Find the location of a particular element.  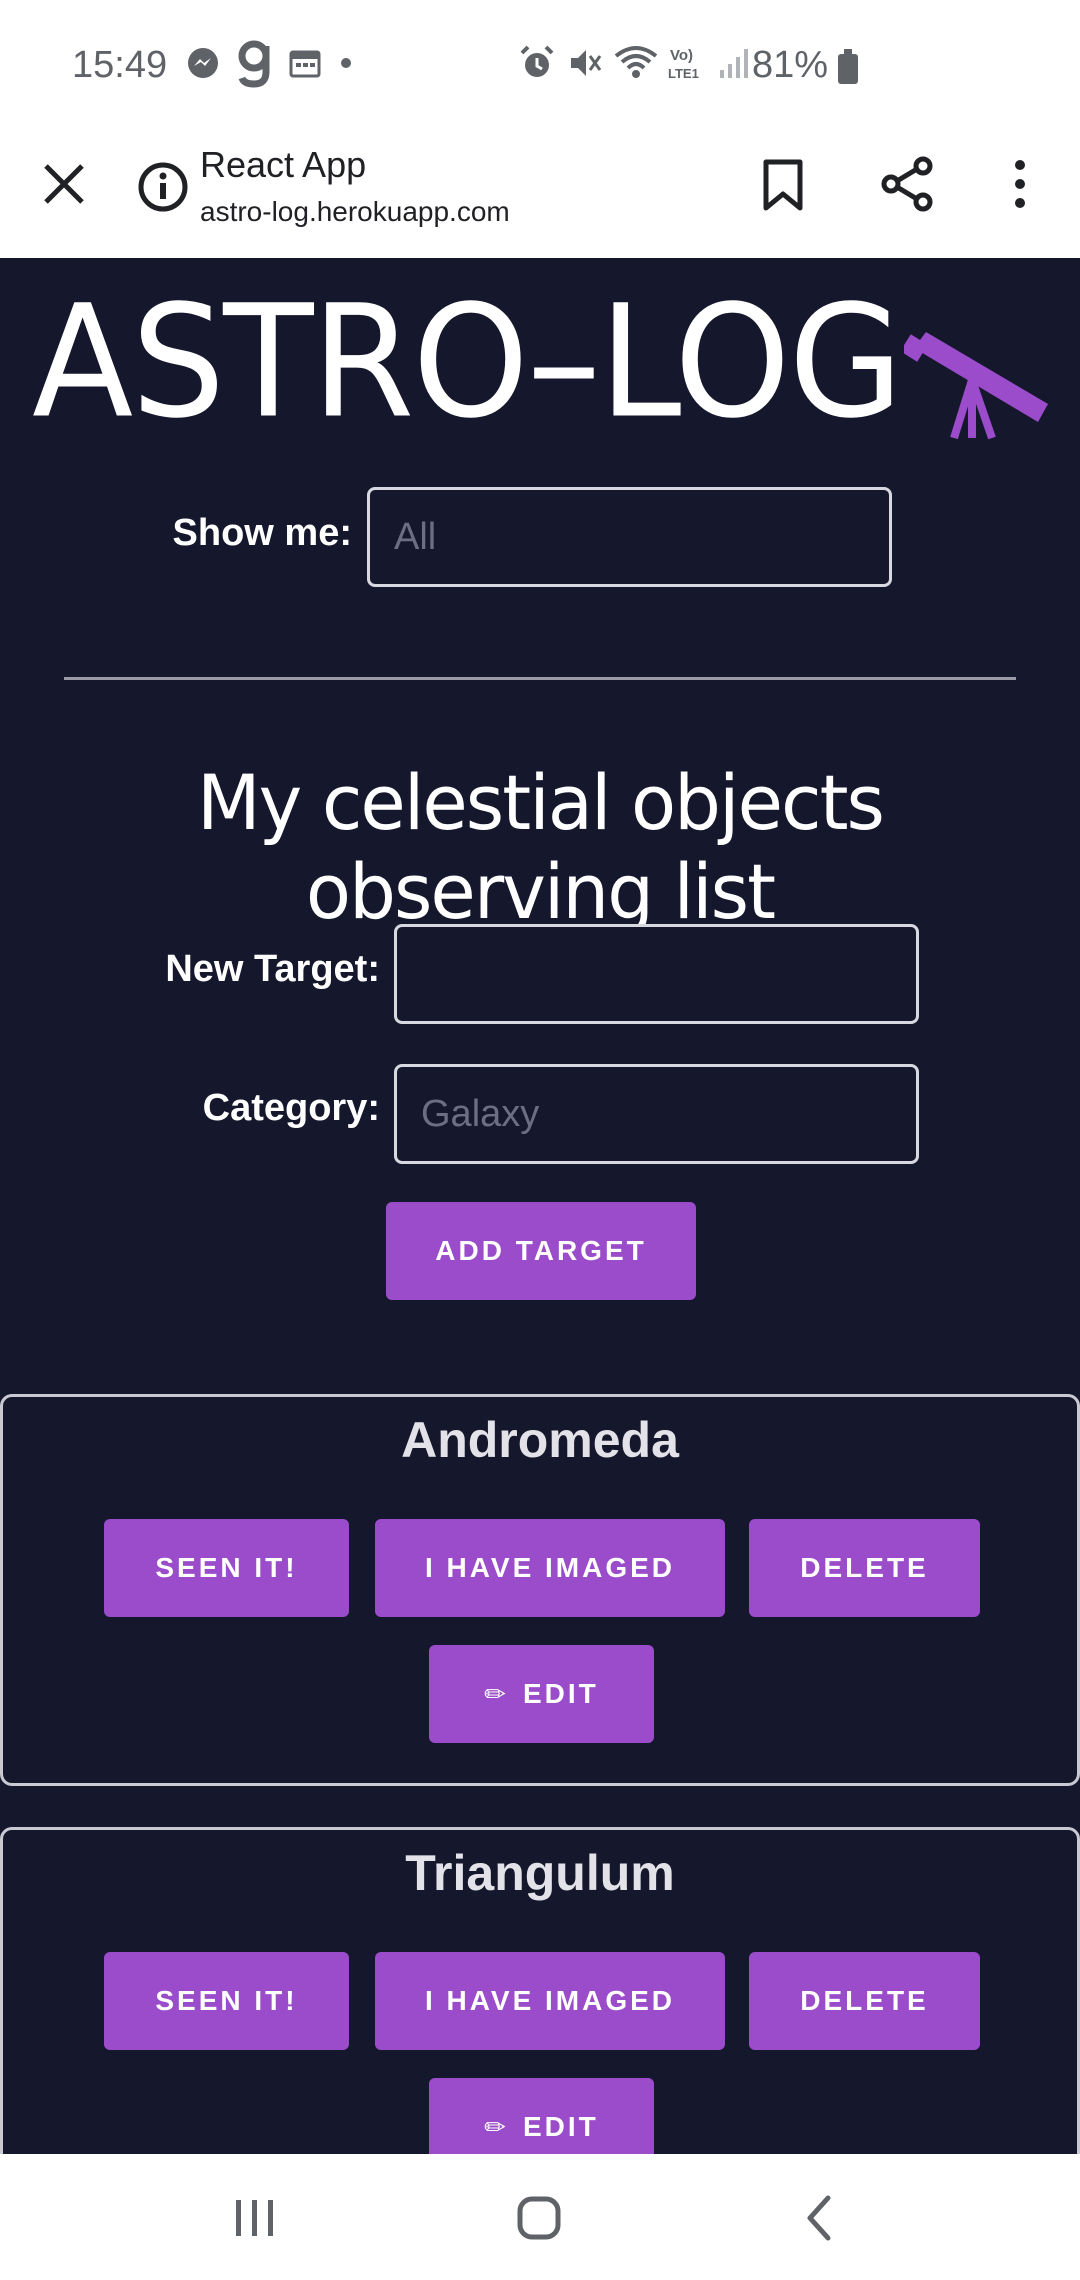

status-bar: 15:49 Vo) LTE1 81% is located at coordinates (540, 68).